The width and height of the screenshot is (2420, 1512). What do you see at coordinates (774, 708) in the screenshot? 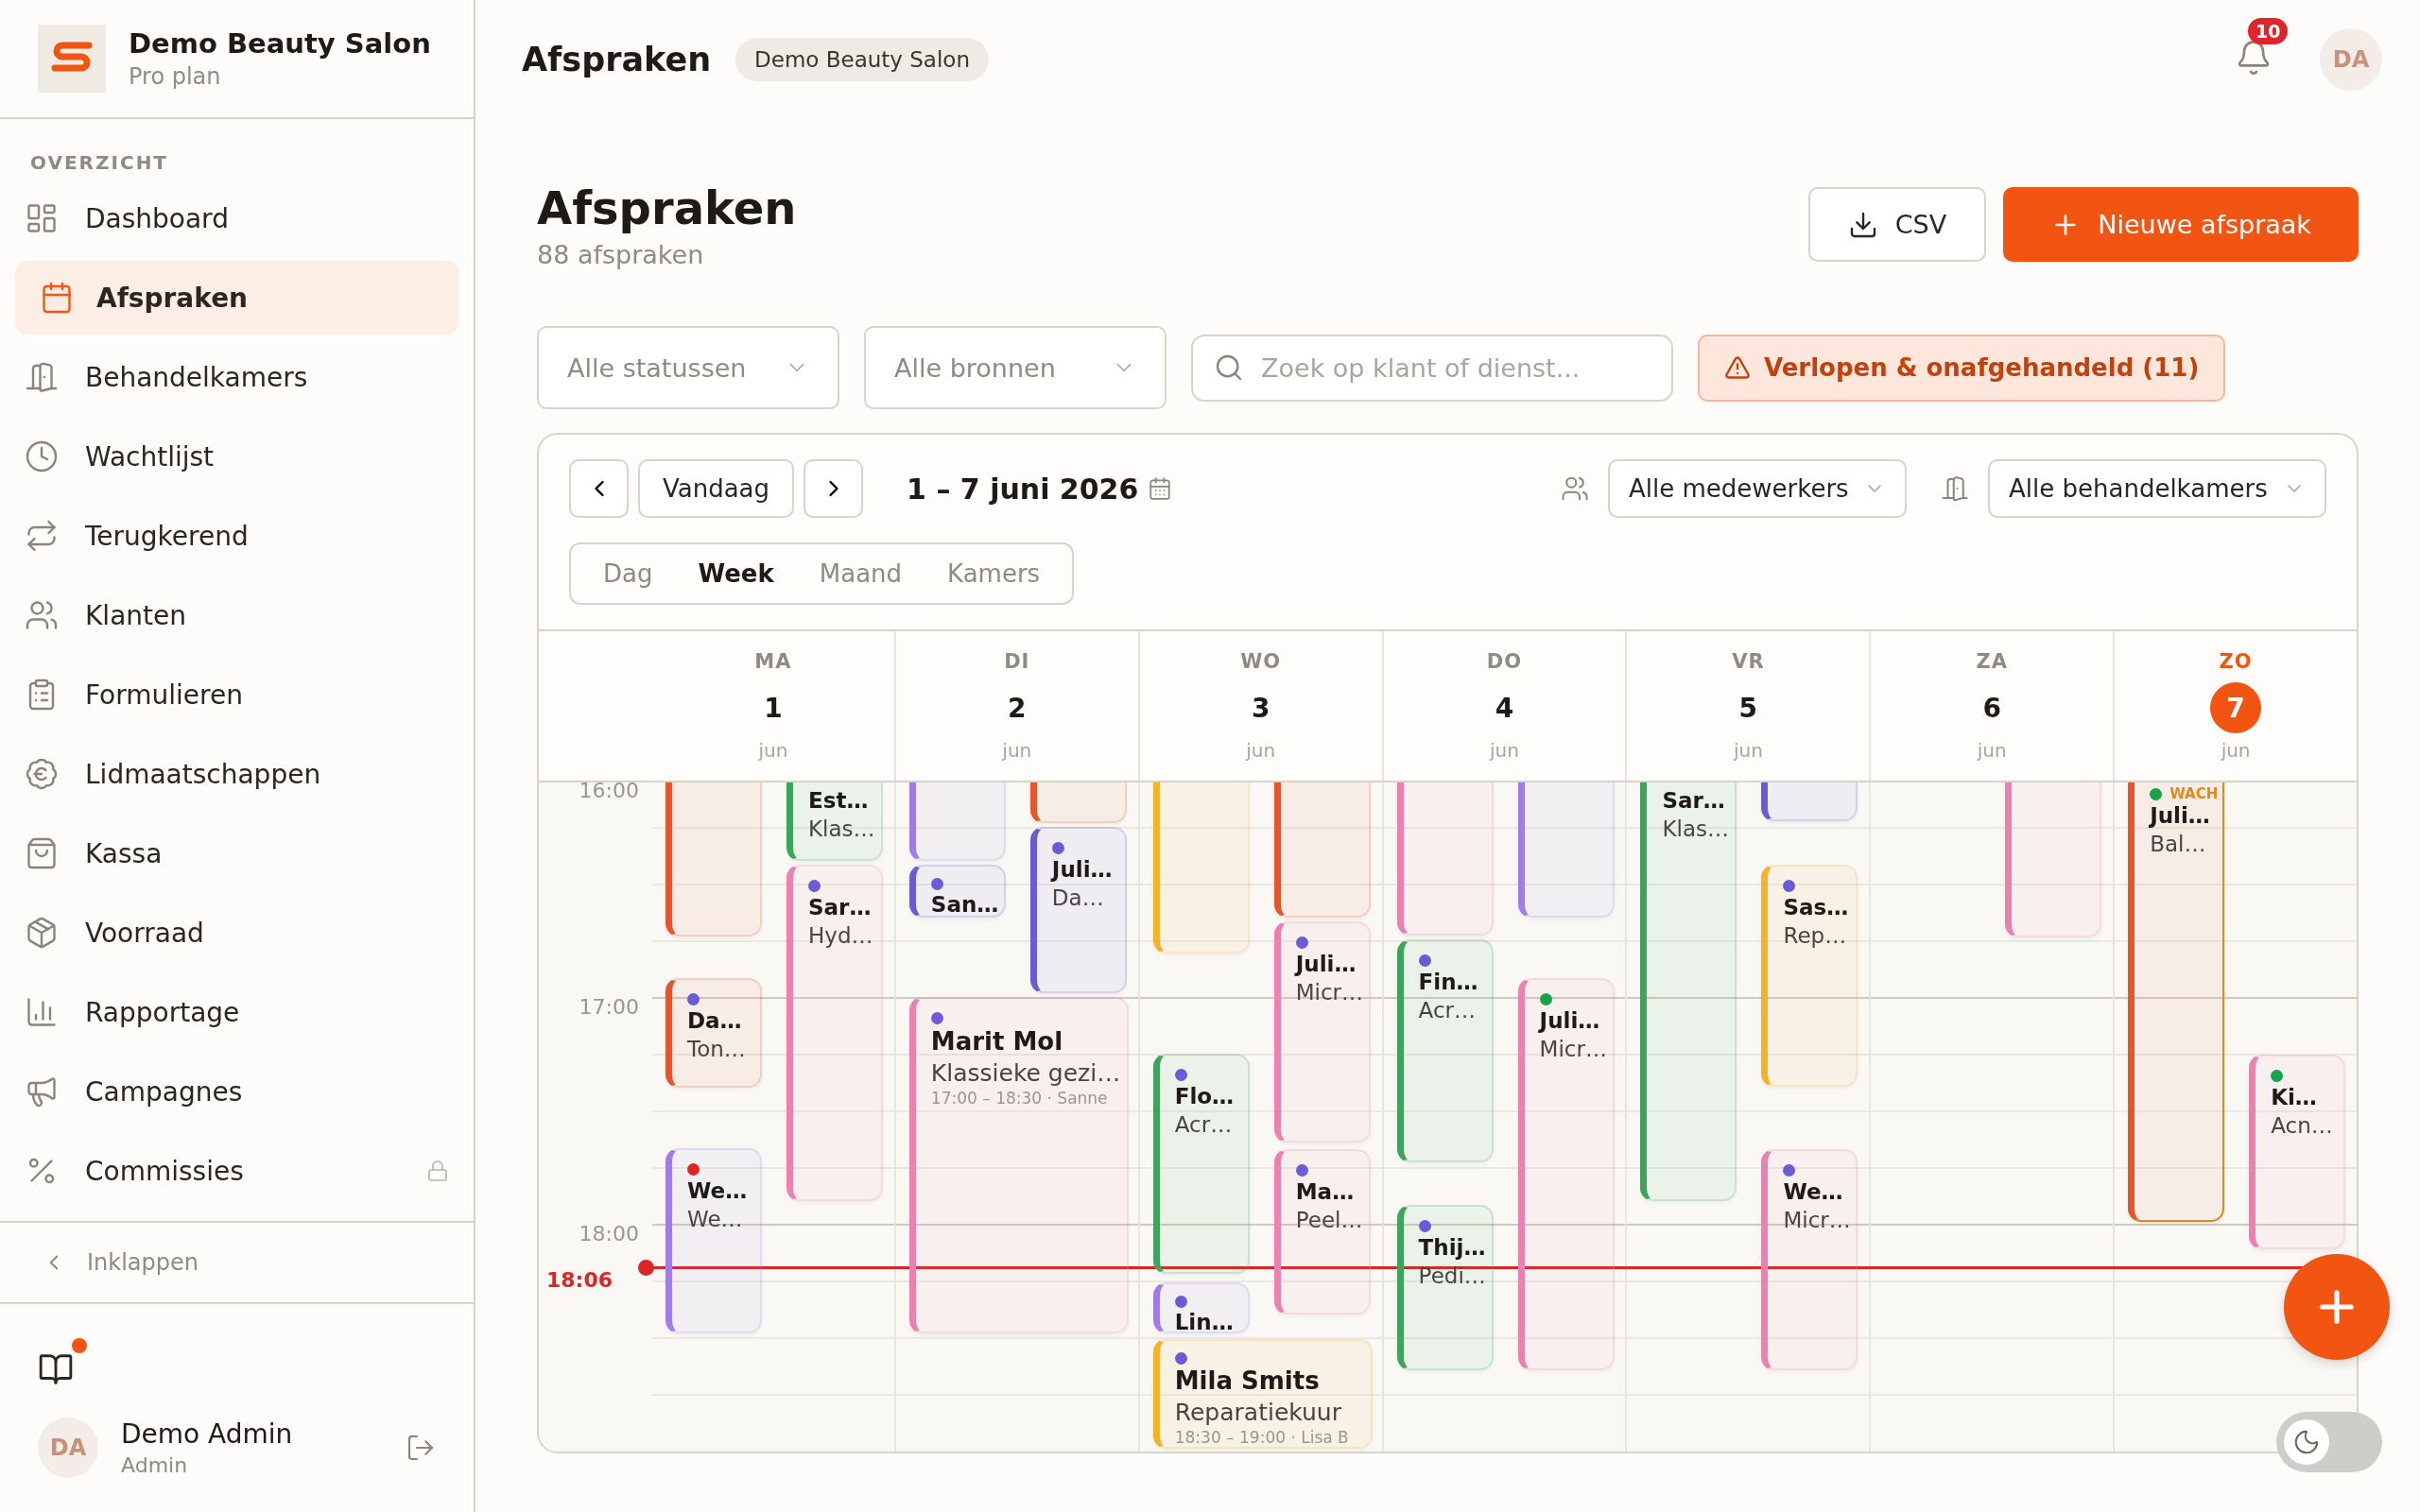
I see `day-number: 1` at bounding box center [774, 708].